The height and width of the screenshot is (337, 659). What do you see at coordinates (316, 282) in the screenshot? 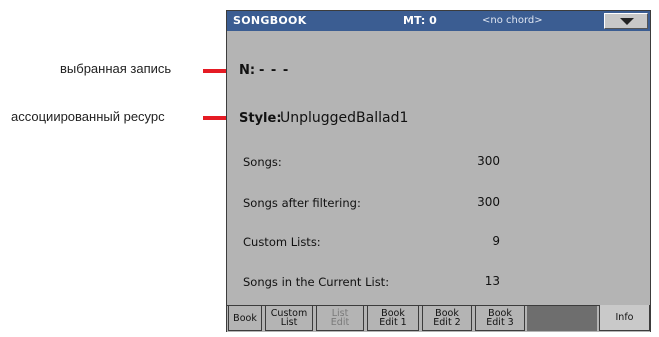
I see `info-row-label-current-list: Songs in the Current List:` at bounding box center [316, 282].